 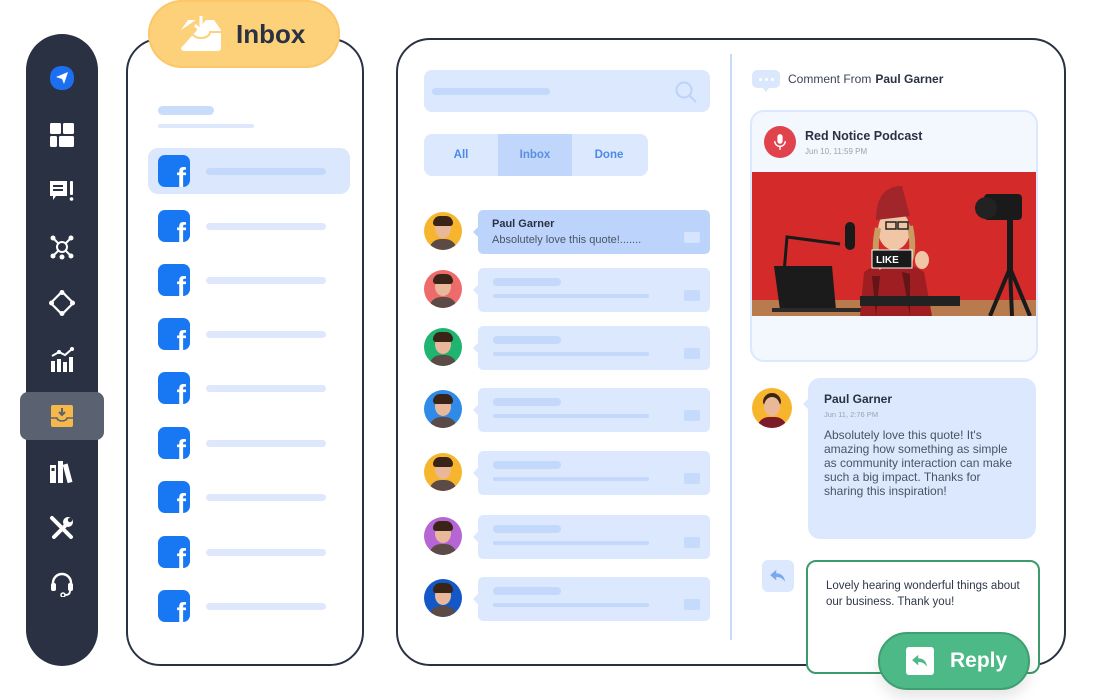 I want to click on reply-arrow-icon, so click(x=777, y=576).